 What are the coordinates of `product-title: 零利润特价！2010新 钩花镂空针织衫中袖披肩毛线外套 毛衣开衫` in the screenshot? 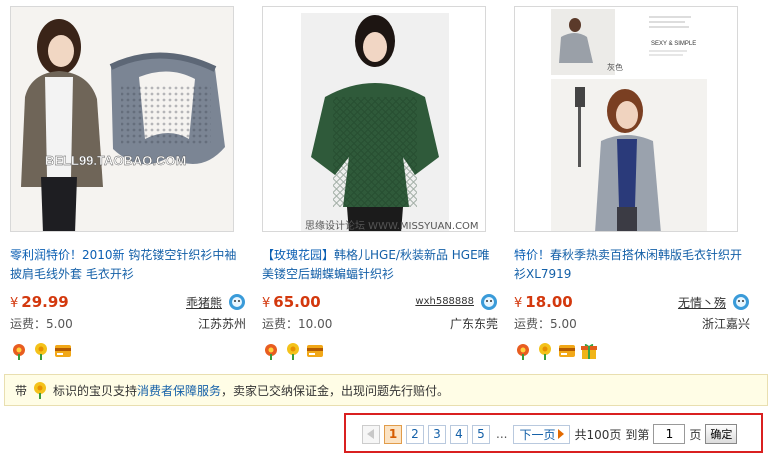 It's located at (127, 266).